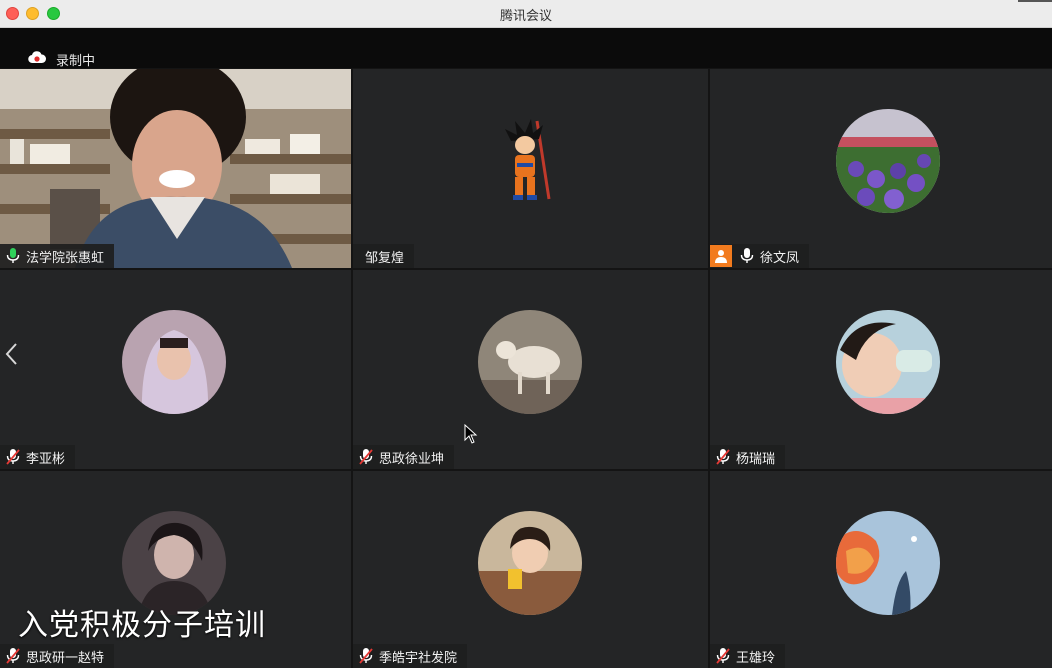 The height and width of the screenshot is (668, 1052). Describe the element at coordinates (142, 625) in the screenshot. I see `video-caption: 入党积极分子培训` at that location.